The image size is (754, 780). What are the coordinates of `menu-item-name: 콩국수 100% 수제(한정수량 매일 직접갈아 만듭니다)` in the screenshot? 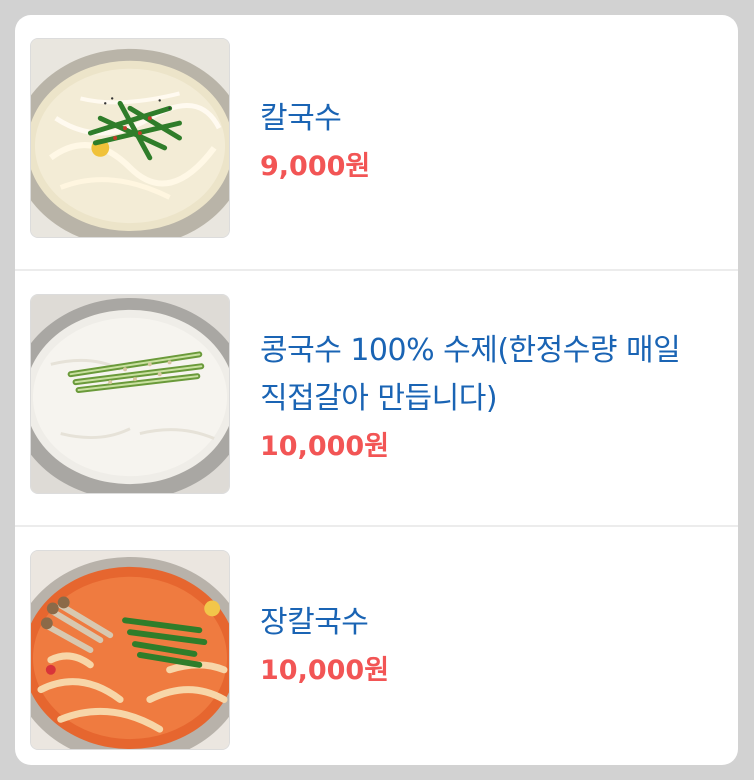 It's located at (470, 374).